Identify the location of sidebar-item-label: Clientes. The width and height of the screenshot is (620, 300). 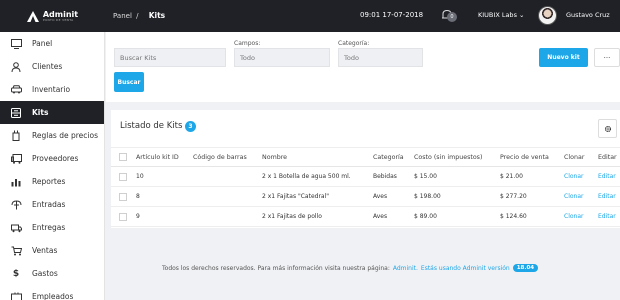
(47, 66).